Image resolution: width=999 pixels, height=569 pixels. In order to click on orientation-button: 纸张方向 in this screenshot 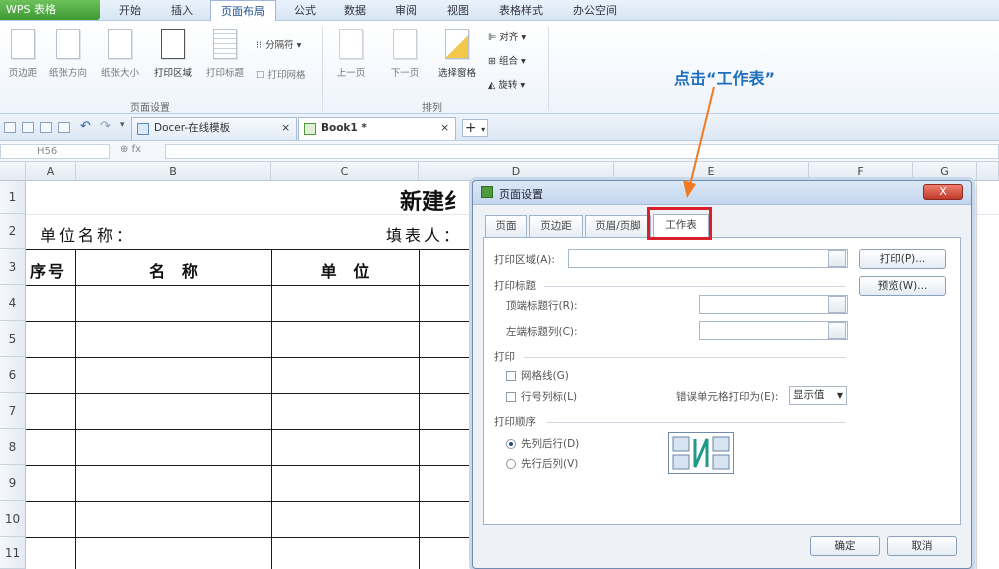, I will do `click(68, 54)`.